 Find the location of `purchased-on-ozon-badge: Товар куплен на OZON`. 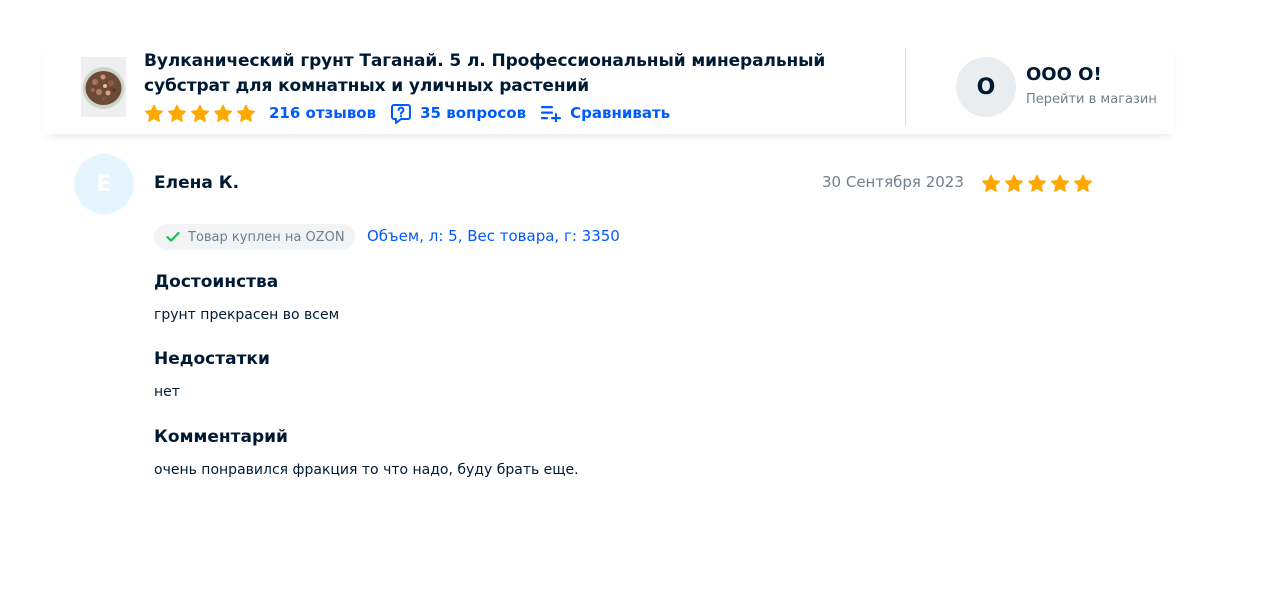

purchased-on-ozon-badge: Товар куплен на OZON is located at coordinates (254, 237).